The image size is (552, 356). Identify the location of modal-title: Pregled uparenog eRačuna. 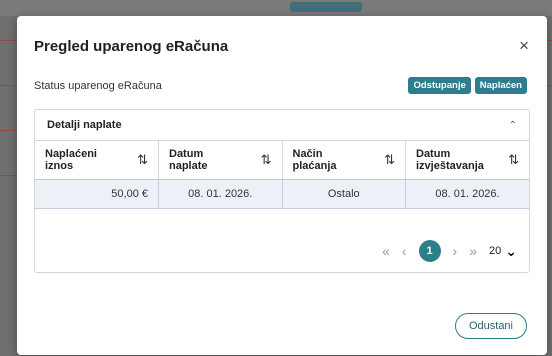
(131, 46).